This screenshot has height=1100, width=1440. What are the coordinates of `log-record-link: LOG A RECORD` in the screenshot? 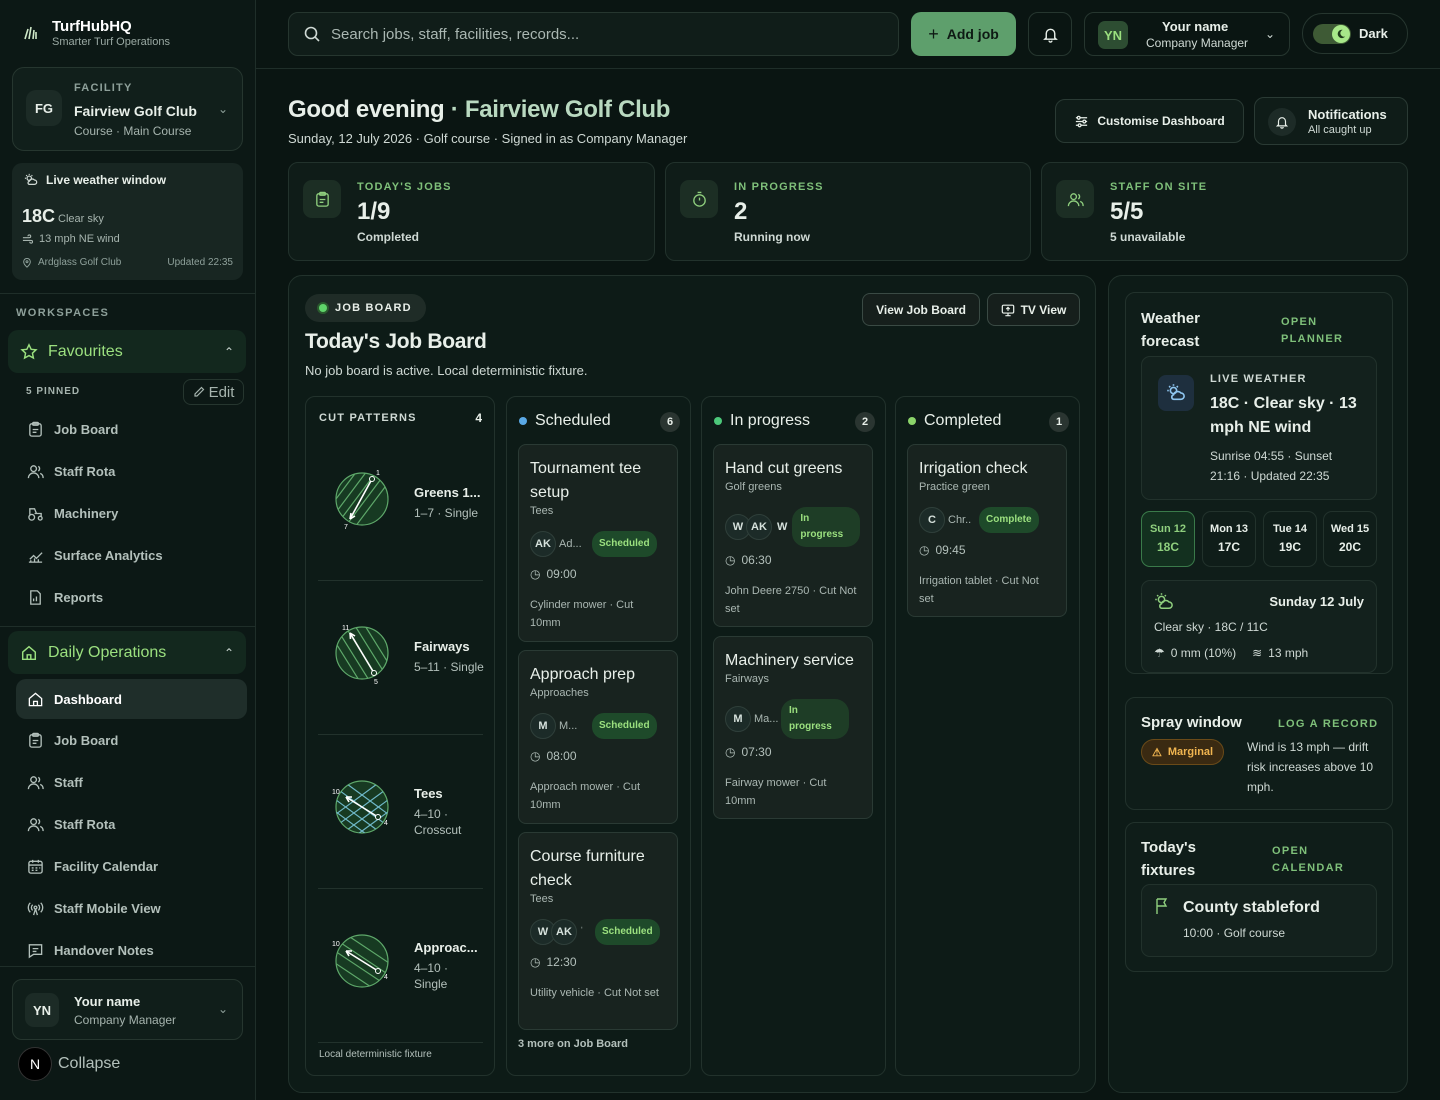 It's located at (1328, 724).